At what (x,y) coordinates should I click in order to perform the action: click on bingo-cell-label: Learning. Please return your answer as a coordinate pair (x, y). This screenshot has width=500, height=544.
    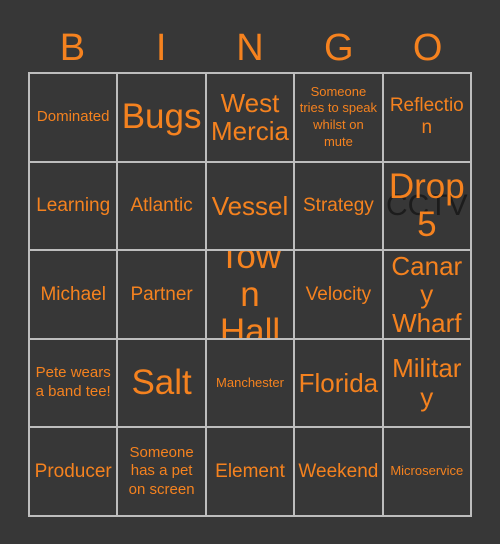
    Looking at the image, I should click on (73, 205).